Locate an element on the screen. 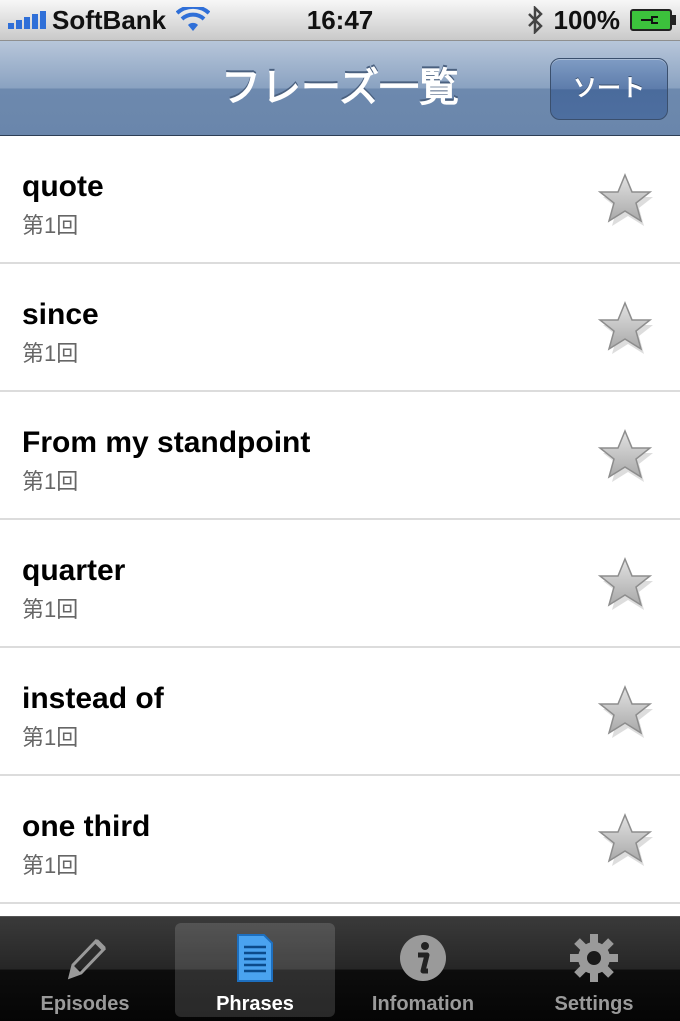 The height and width of the screenshot is (1021, 680). tab-phrases: Phrases is located at coordinates (255, 970).